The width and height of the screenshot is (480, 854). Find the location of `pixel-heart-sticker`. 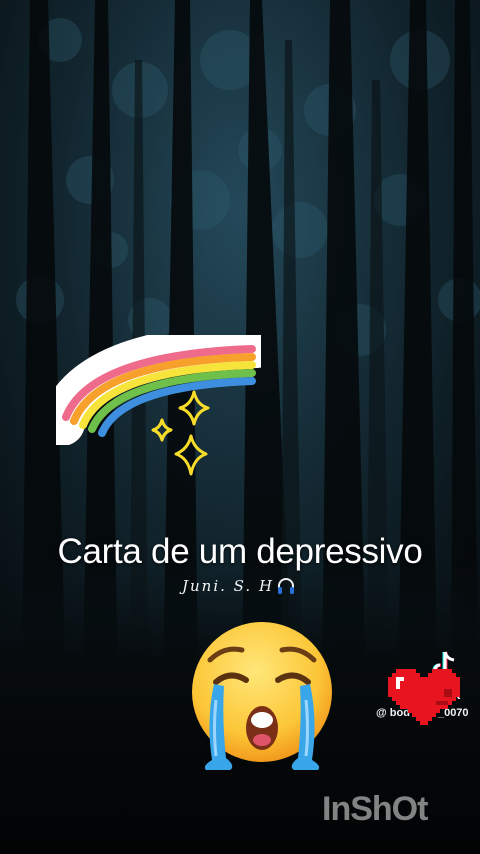

pixel-heart-sticker is located at coordinates (424, 697).